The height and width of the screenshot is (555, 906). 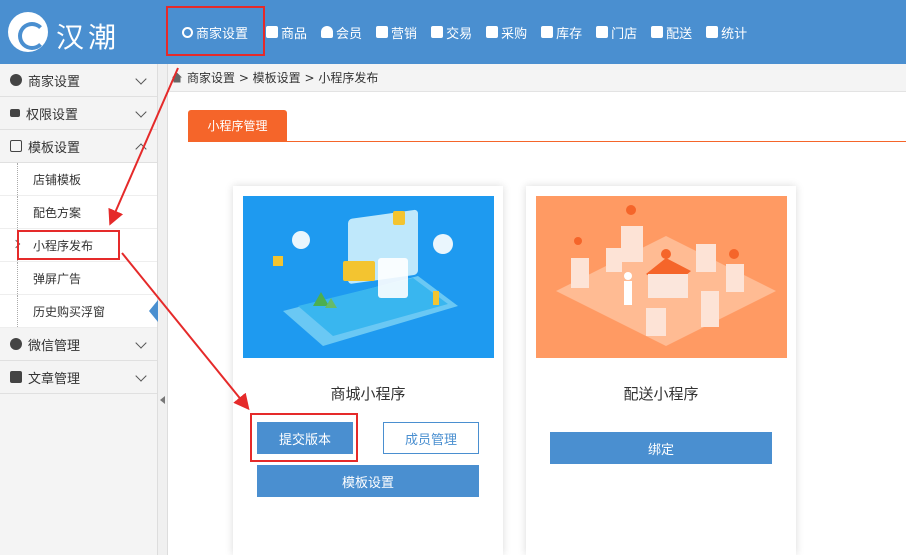 I want to click on breadcrumb: 商家设置 > 模板设置 > 小程序发布, so click(x=537, y=78).